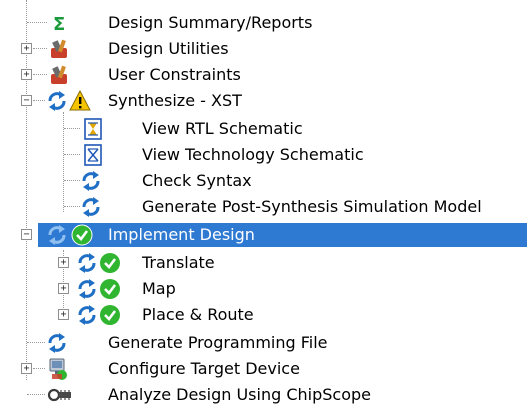 This screenshot has height=408, width=527. What do you see at coordinates (239, 394) in the screenshot?
I see `tree-item-label: Analyze Design Using ChipScope` at bounding box center [239, 394].